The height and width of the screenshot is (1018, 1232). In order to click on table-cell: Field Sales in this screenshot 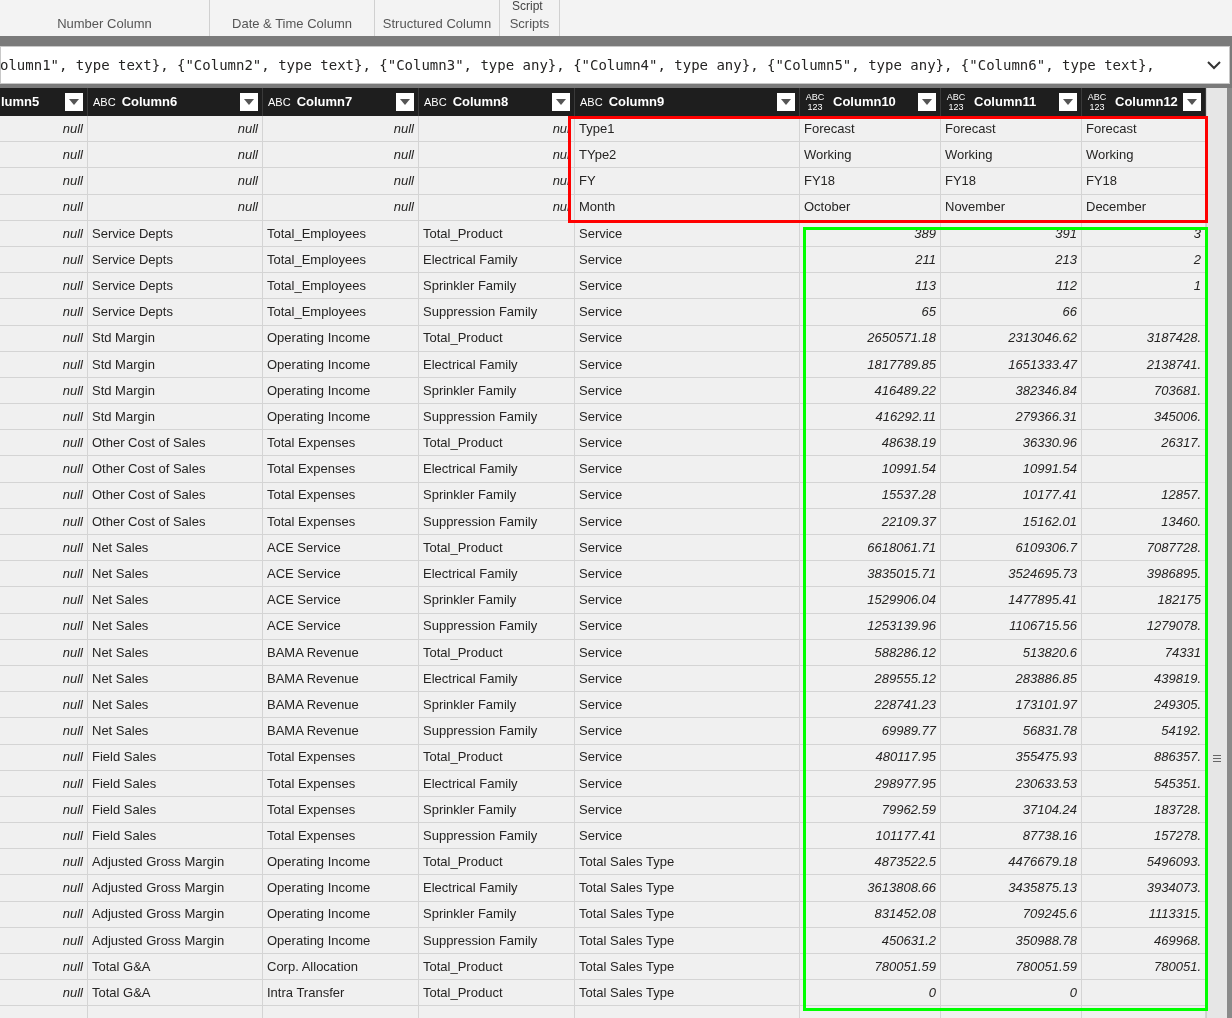, I will do `click(175, 757)`.